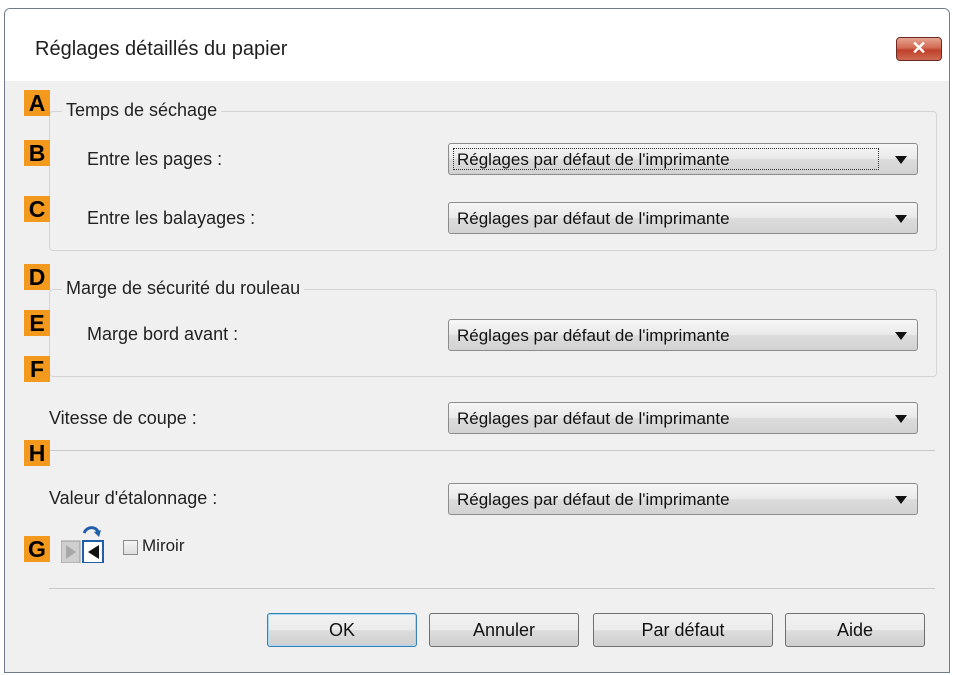 The width and height of the screenshot is (956, 675). What do you see at coordinates (37, 277) in the screenshot?
I see `badge-d: D` at bounding box center [37, 277].